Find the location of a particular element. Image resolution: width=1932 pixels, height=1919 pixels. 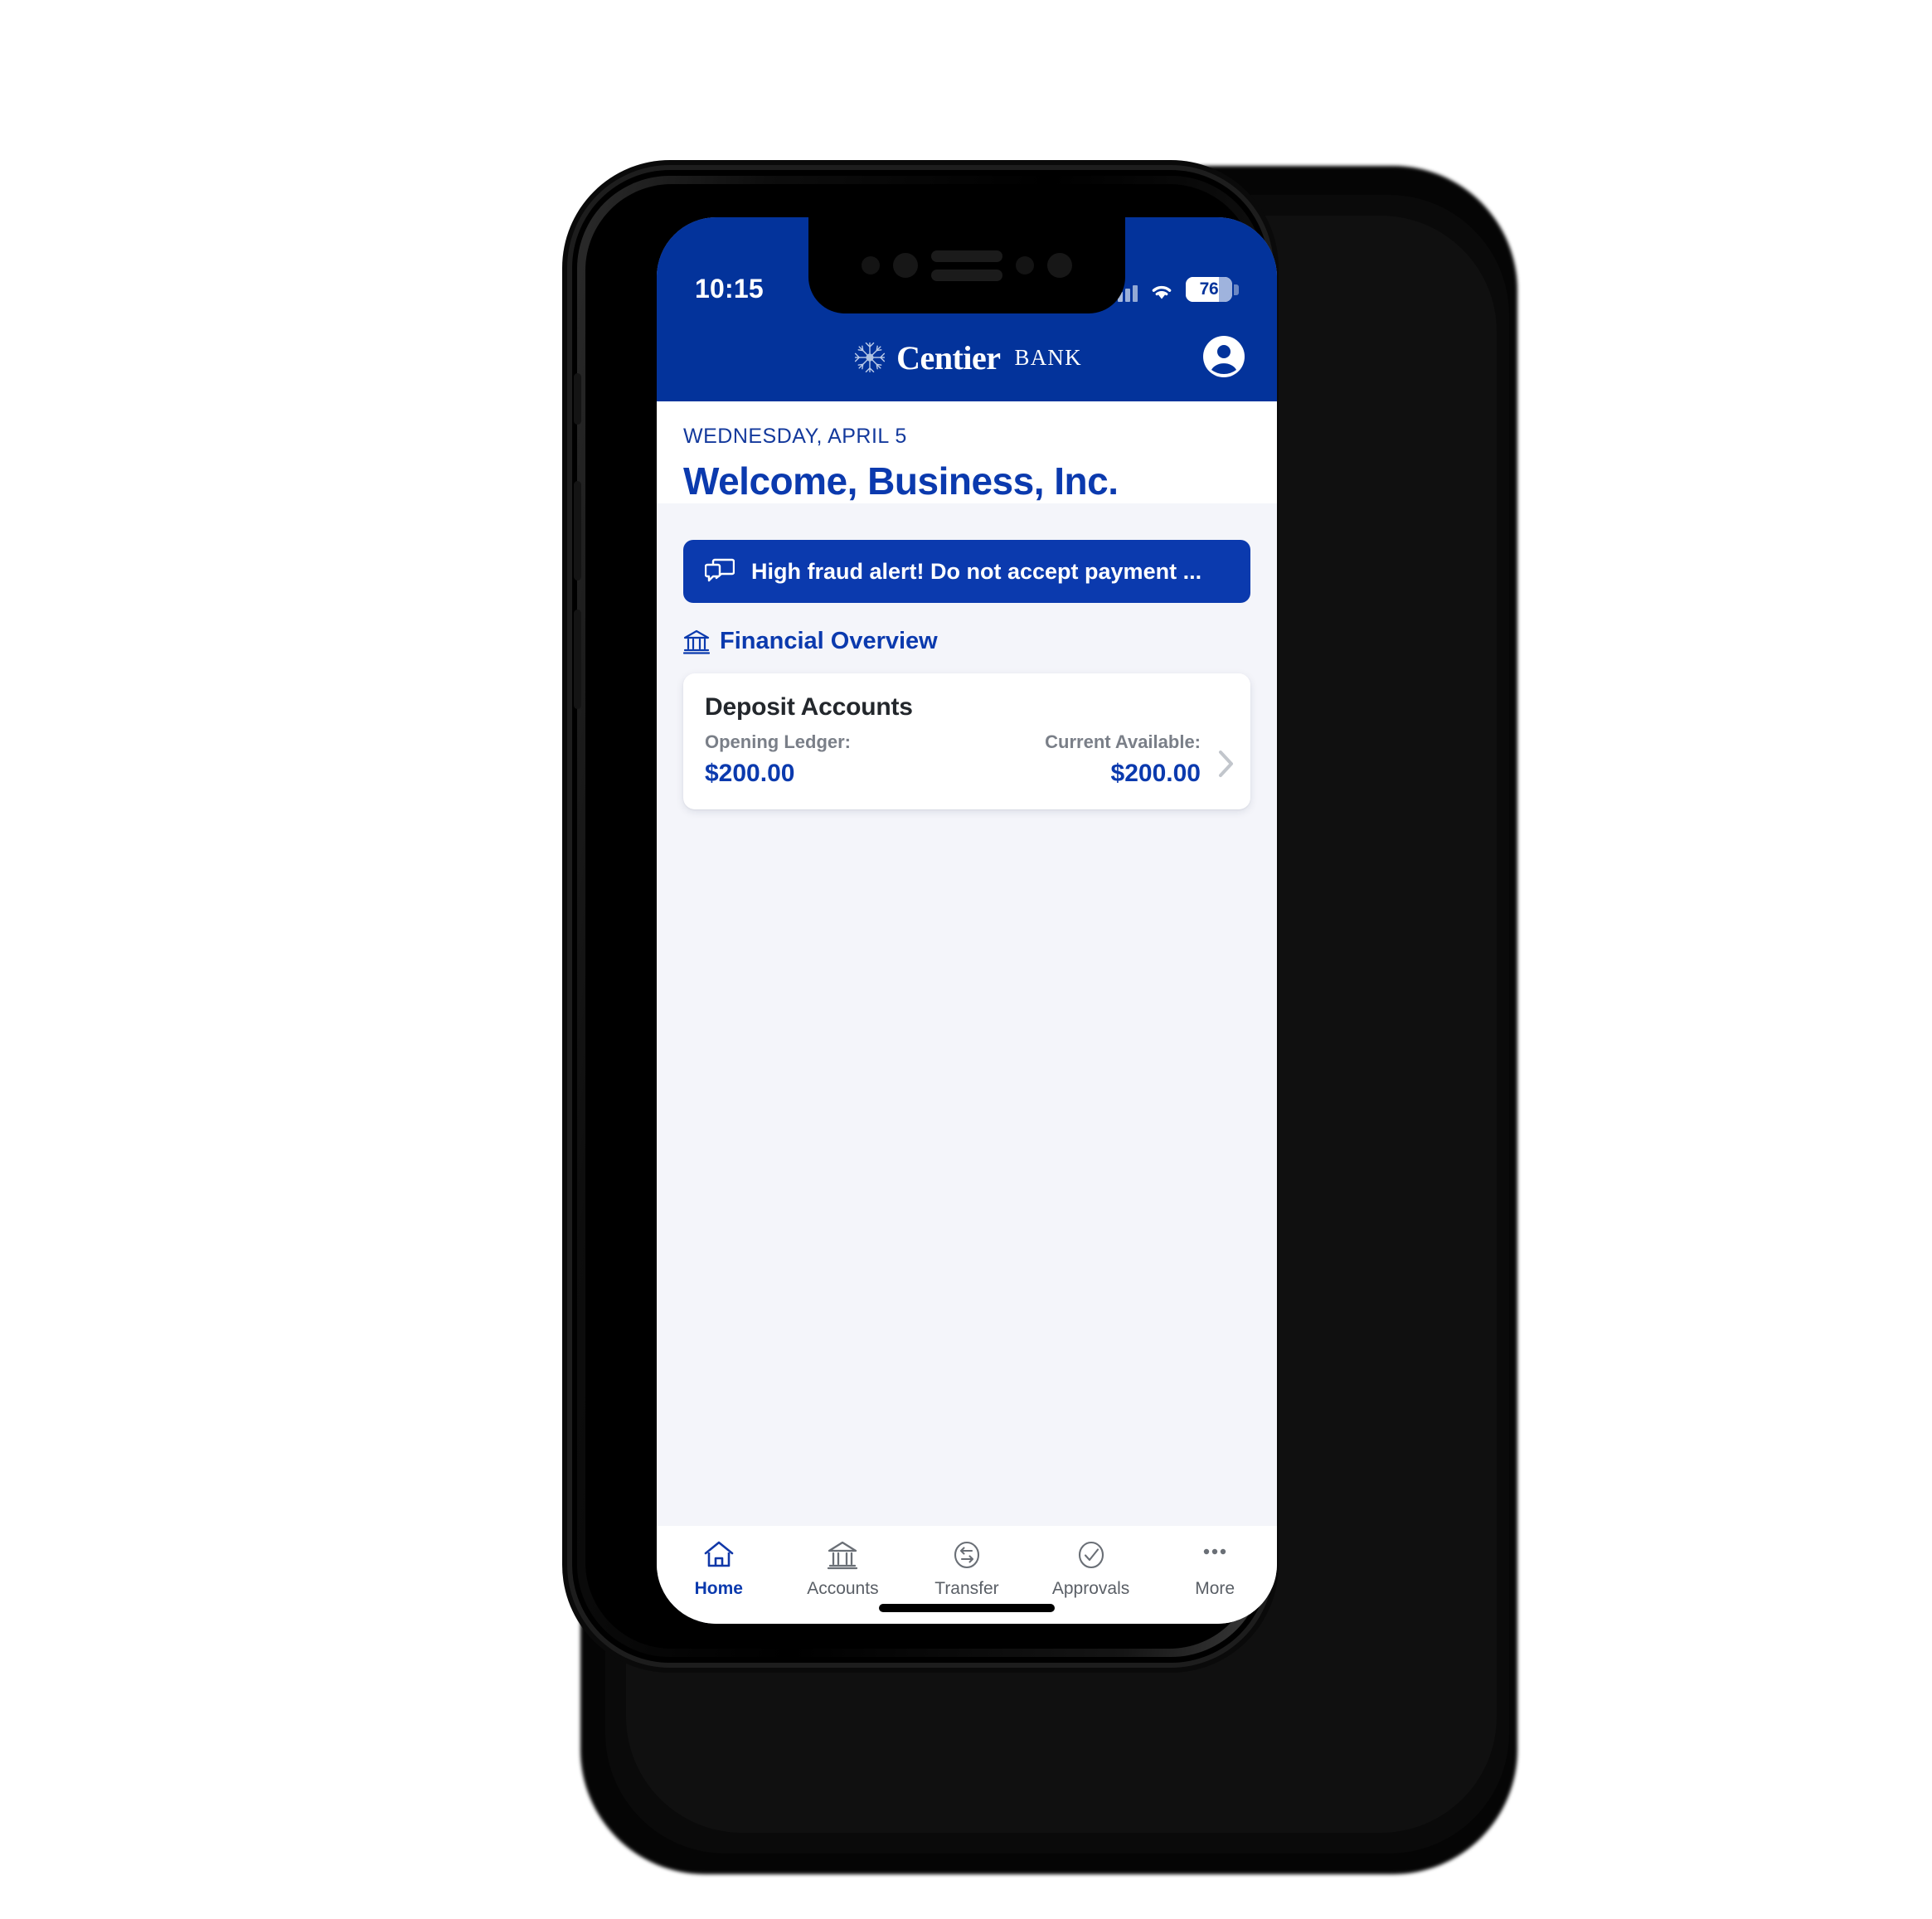

brand-wordmark: Centier is located at coordinates (948, 357).